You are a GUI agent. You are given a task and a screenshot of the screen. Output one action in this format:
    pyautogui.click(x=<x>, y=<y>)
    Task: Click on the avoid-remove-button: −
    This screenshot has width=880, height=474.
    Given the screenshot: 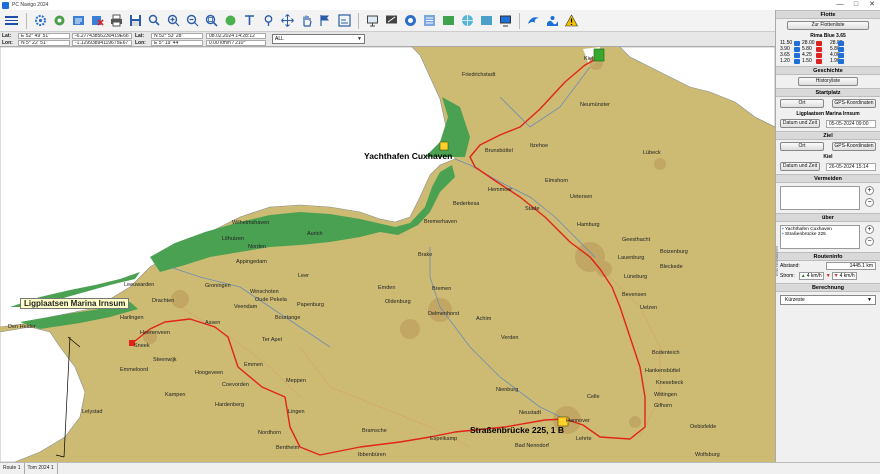 What is the action you would take?
    pyautogui.click(x=869, y=202)
    